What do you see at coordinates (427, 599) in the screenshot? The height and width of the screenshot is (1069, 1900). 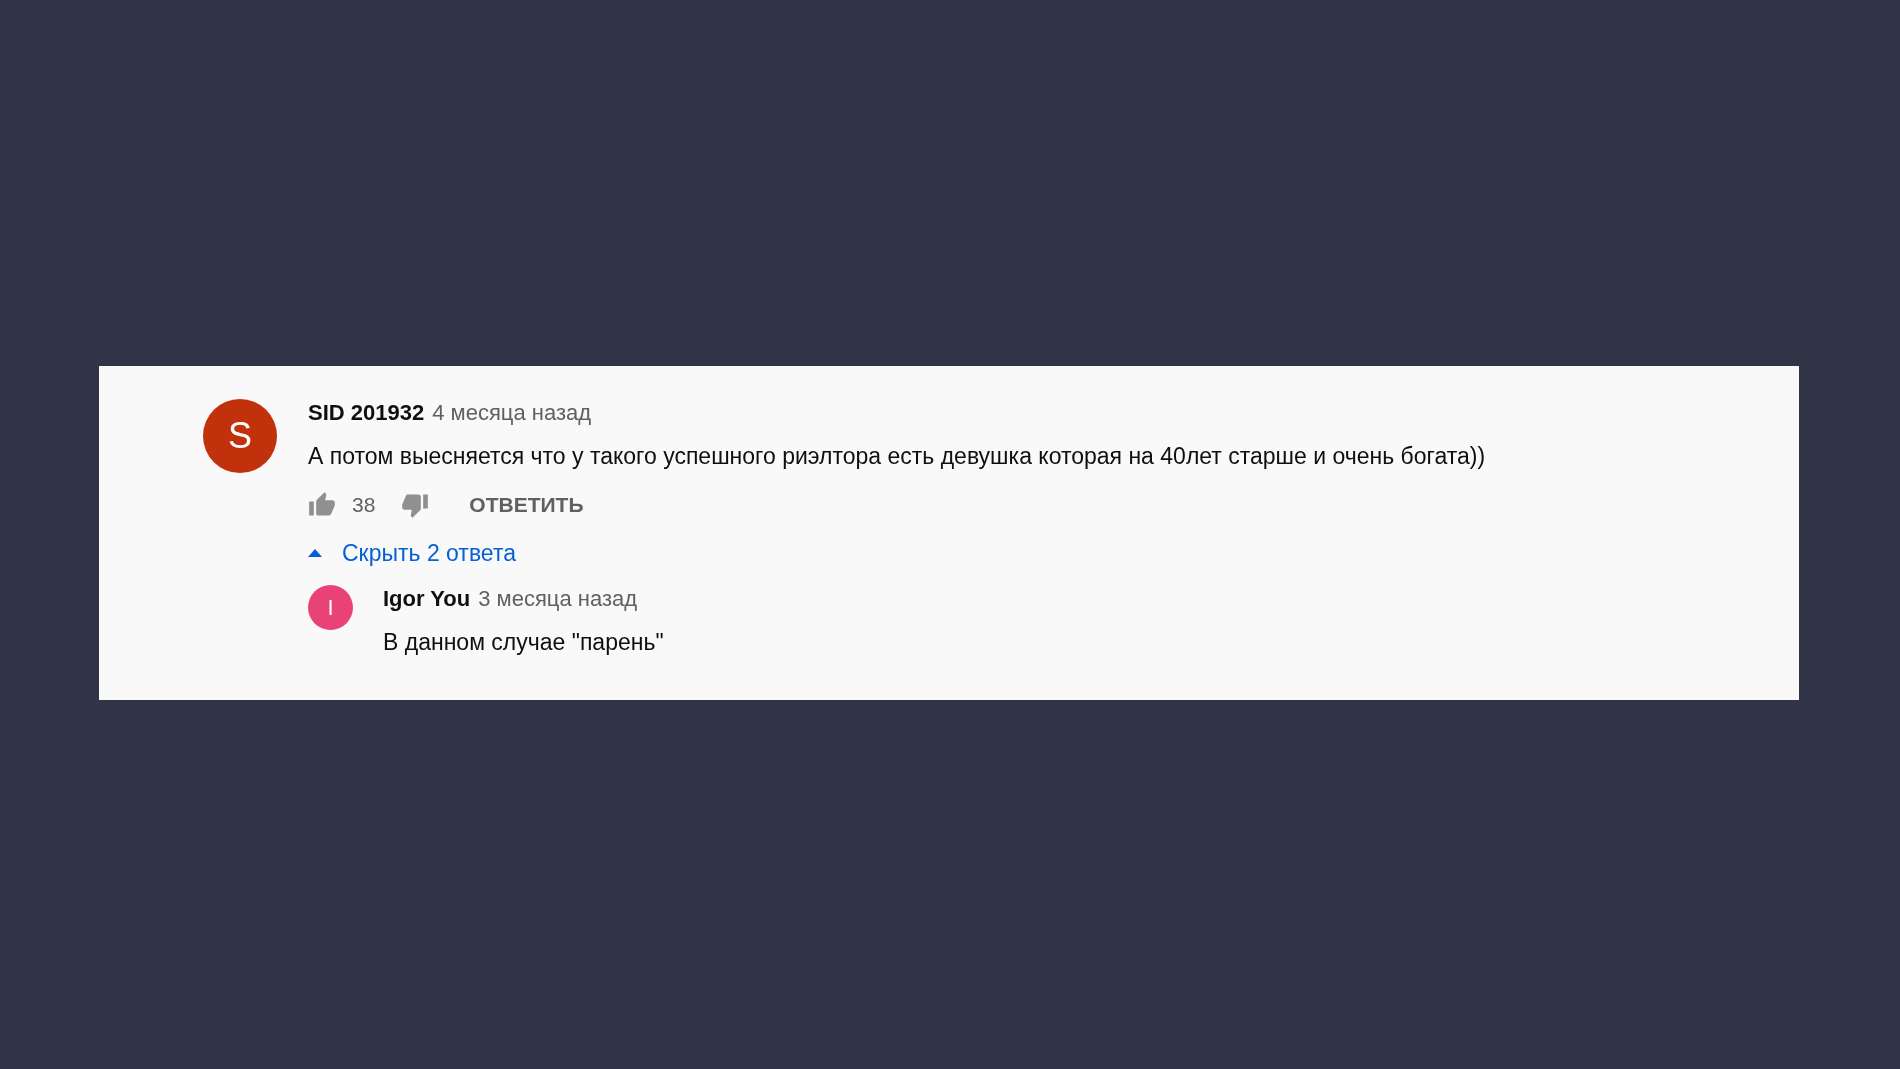 I see `author-name: Igor You` at bounding box center [427, 599].